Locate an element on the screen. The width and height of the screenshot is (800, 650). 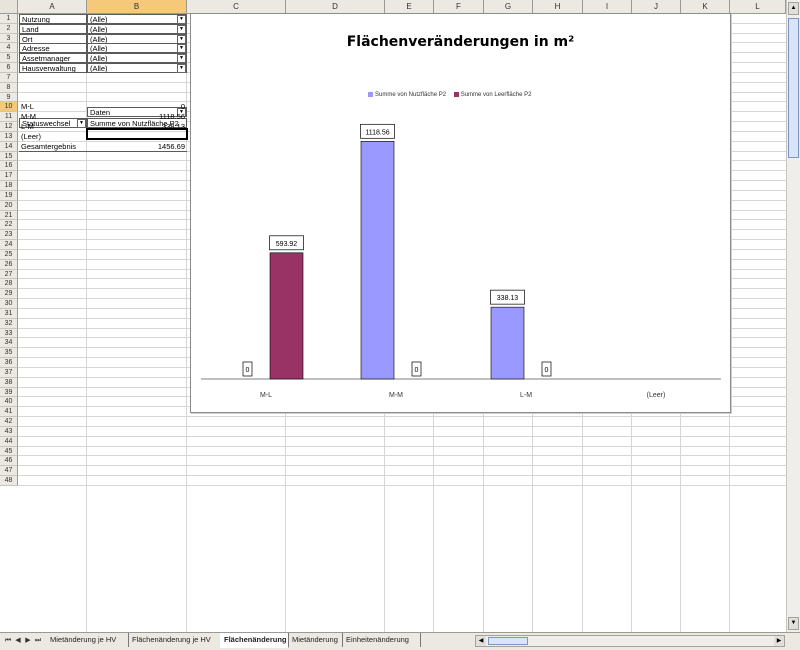
row-header-28: 28 is located at coordinates (9, 284).